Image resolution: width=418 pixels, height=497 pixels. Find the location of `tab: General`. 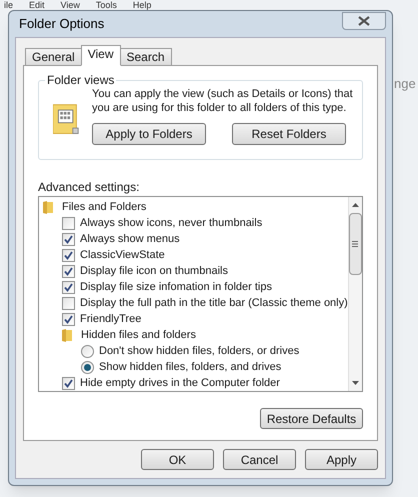

tab: General is located at coordinates (53, 57).